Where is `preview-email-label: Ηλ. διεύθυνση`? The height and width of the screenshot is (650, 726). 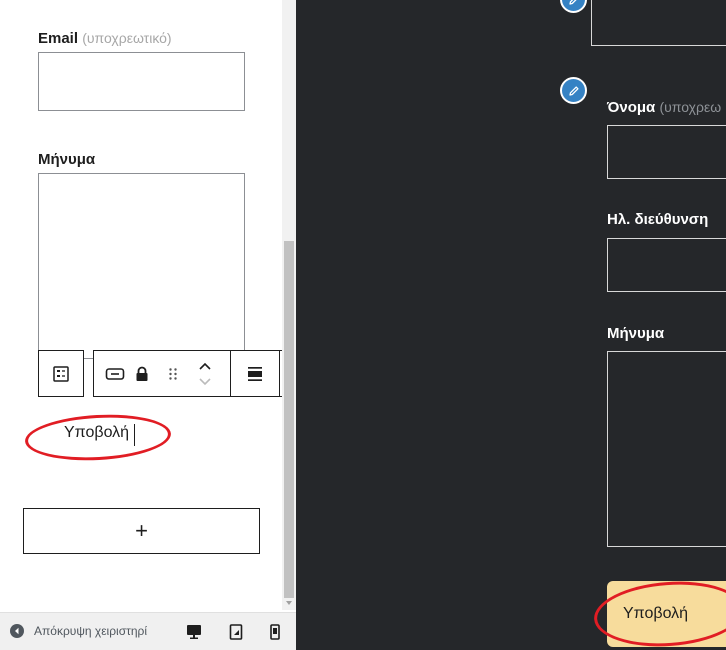 preview-email-label: Ηλ. διεύθυνση is located at coordinates (658, 219).